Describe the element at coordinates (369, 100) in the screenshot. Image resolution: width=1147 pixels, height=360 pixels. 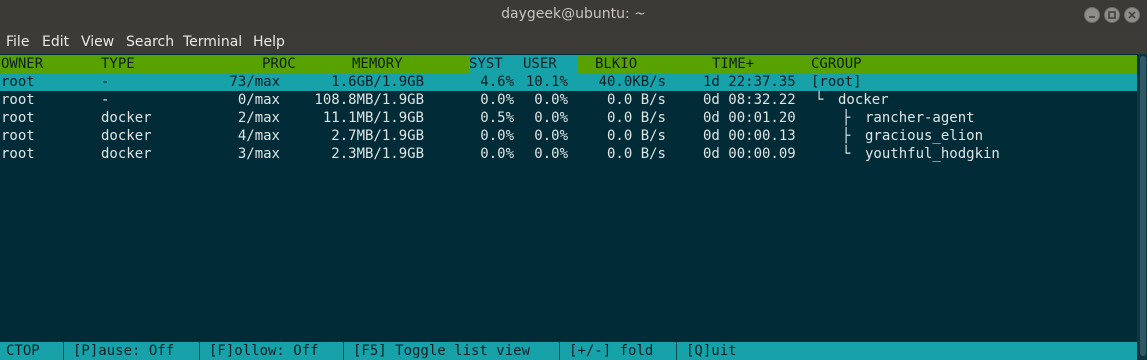
I see `memory-cell: 108.8MB/1.9GB` at that location.